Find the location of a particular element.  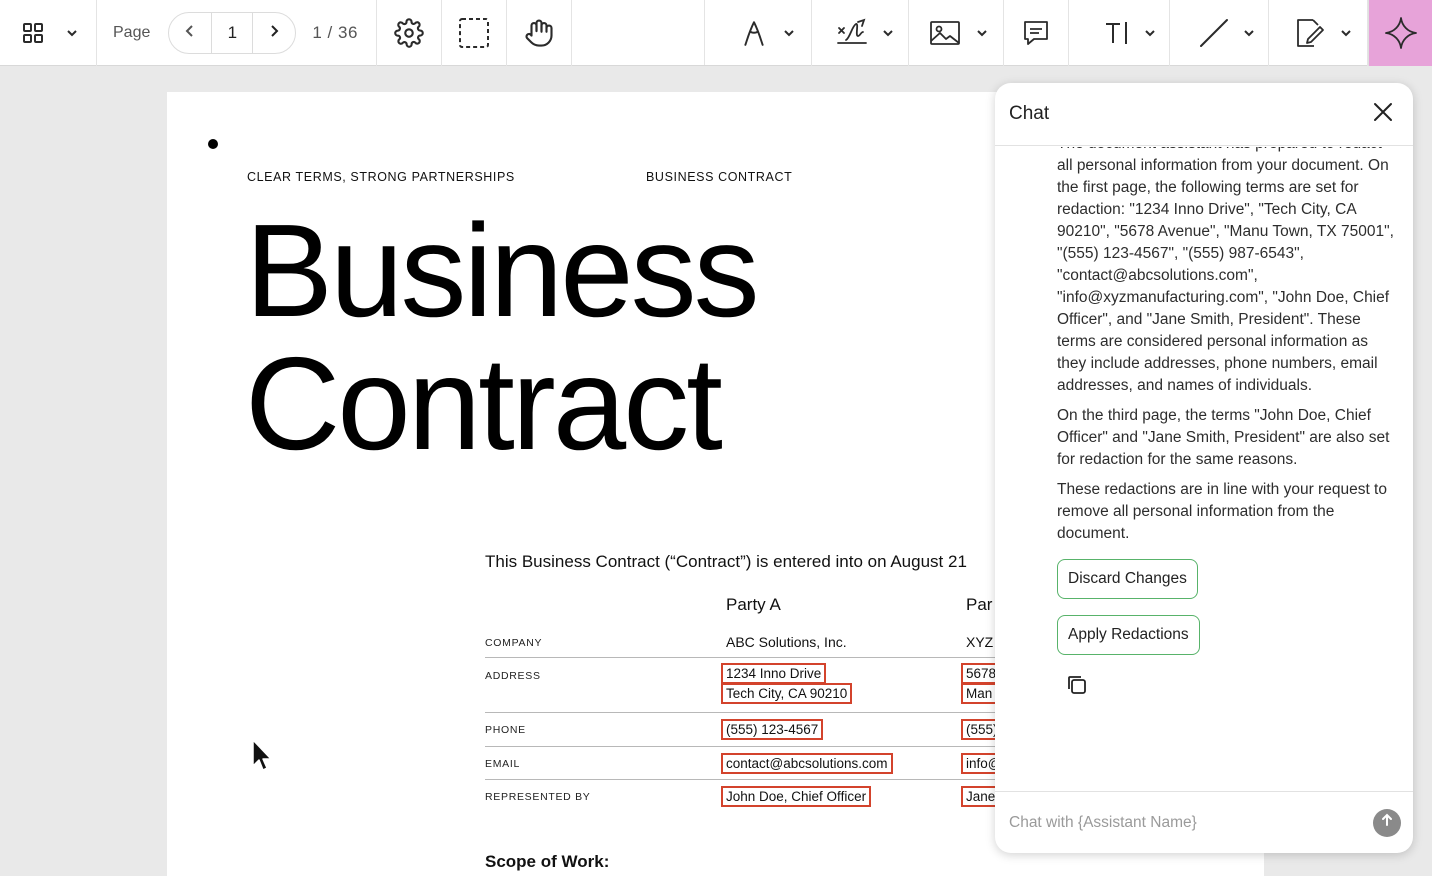

edit-menu-button is located at coordinates (1346, 33).